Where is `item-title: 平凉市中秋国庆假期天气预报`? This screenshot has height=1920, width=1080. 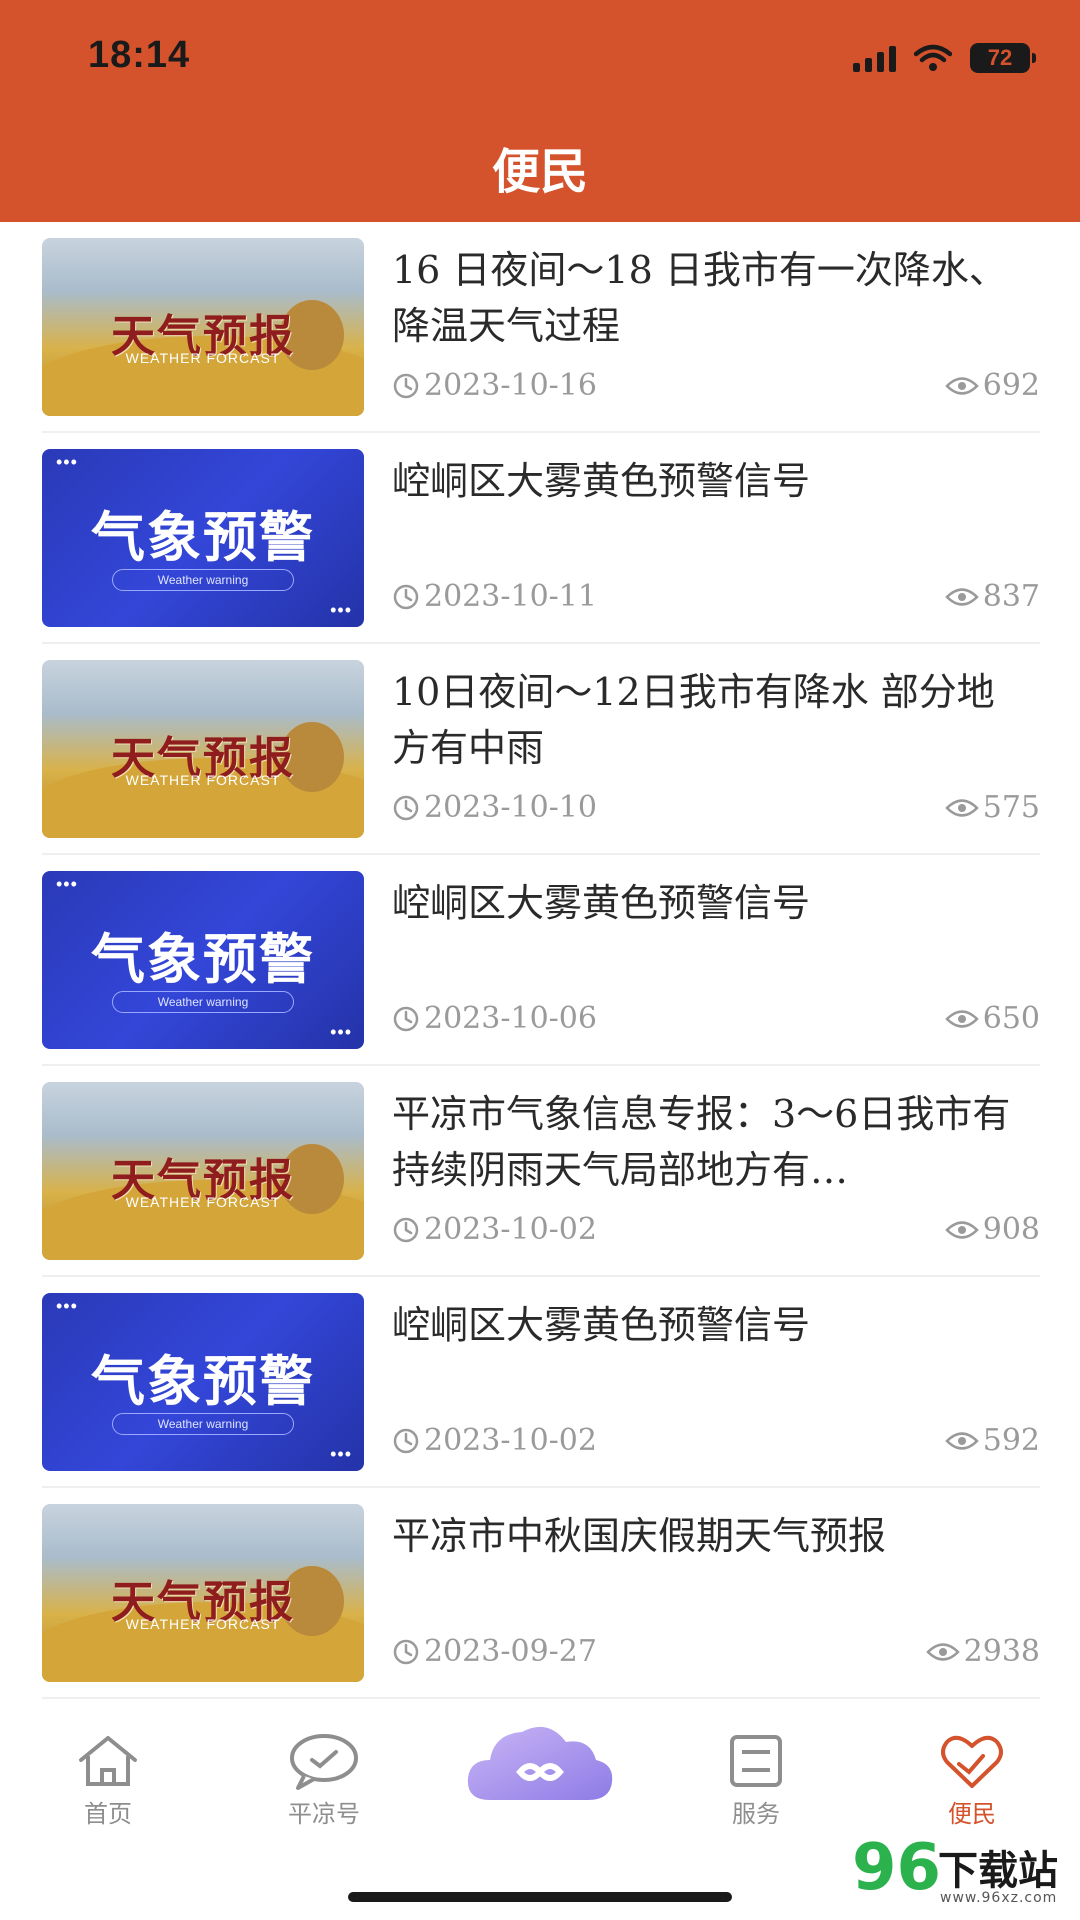 item-title: 平凉市中秋国庆假期天气预报 is located at coordinates (639, 1536).